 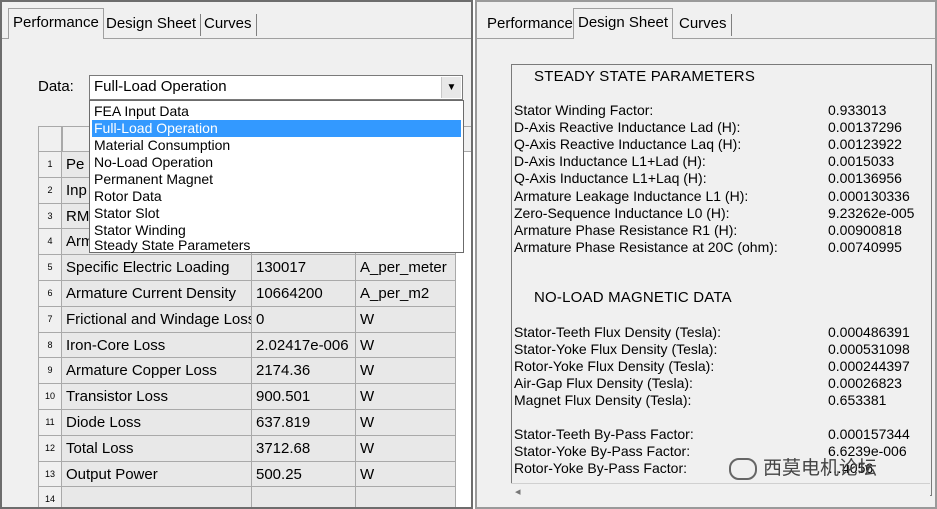 What do you see at coordinates (50, 371) in the screenshot?
I see `row-number: 9` at bounding box center [50, 371].